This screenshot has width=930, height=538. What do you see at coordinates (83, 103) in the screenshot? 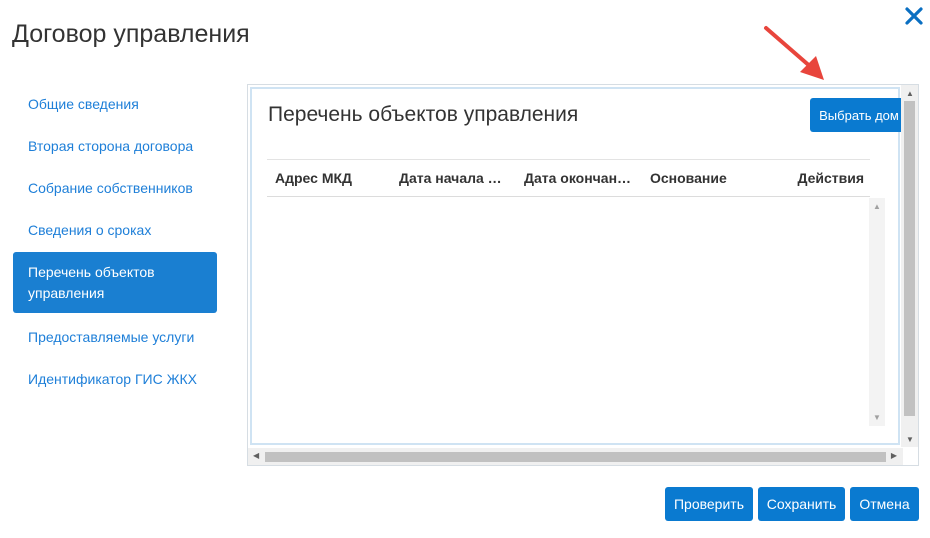
I see `sidebar-item-label: Общие сведения` at bounding box center [83, 103].